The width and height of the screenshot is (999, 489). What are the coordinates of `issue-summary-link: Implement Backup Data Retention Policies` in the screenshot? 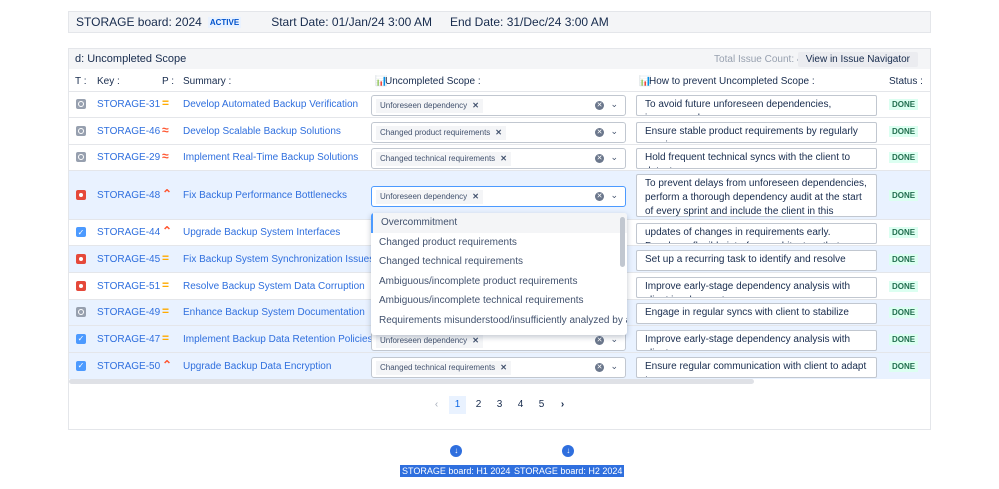 It's located at (278, 339).